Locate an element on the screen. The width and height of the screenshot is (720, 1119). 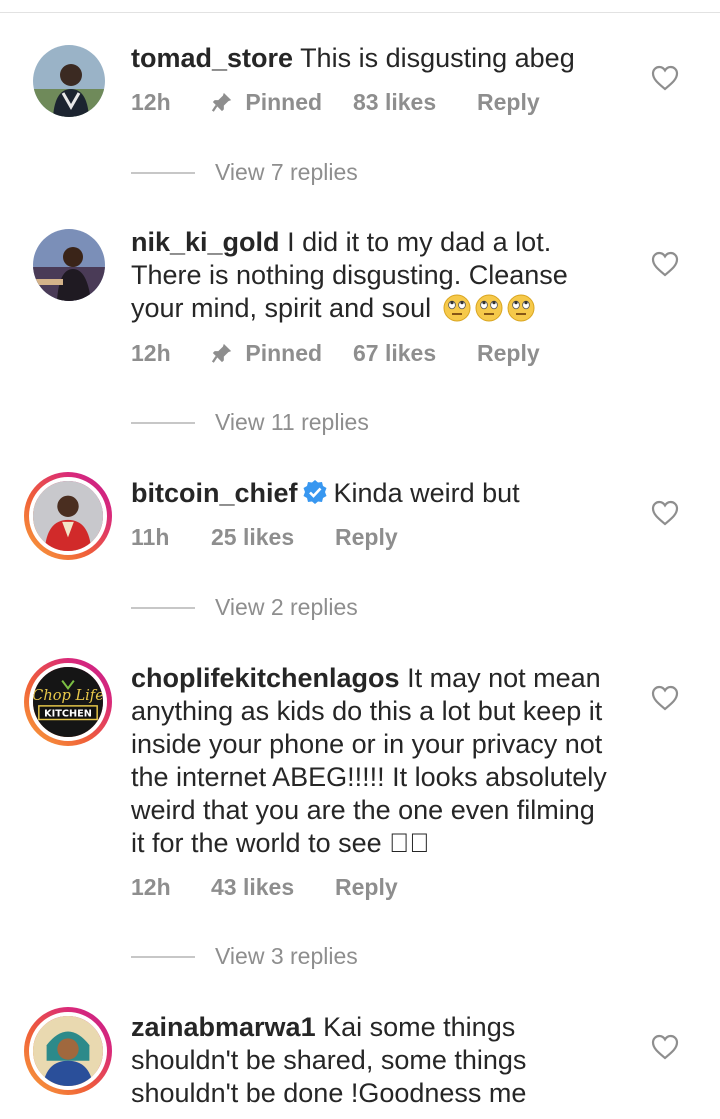
likes-count: 83 likes is located at coordinates (394, 102).